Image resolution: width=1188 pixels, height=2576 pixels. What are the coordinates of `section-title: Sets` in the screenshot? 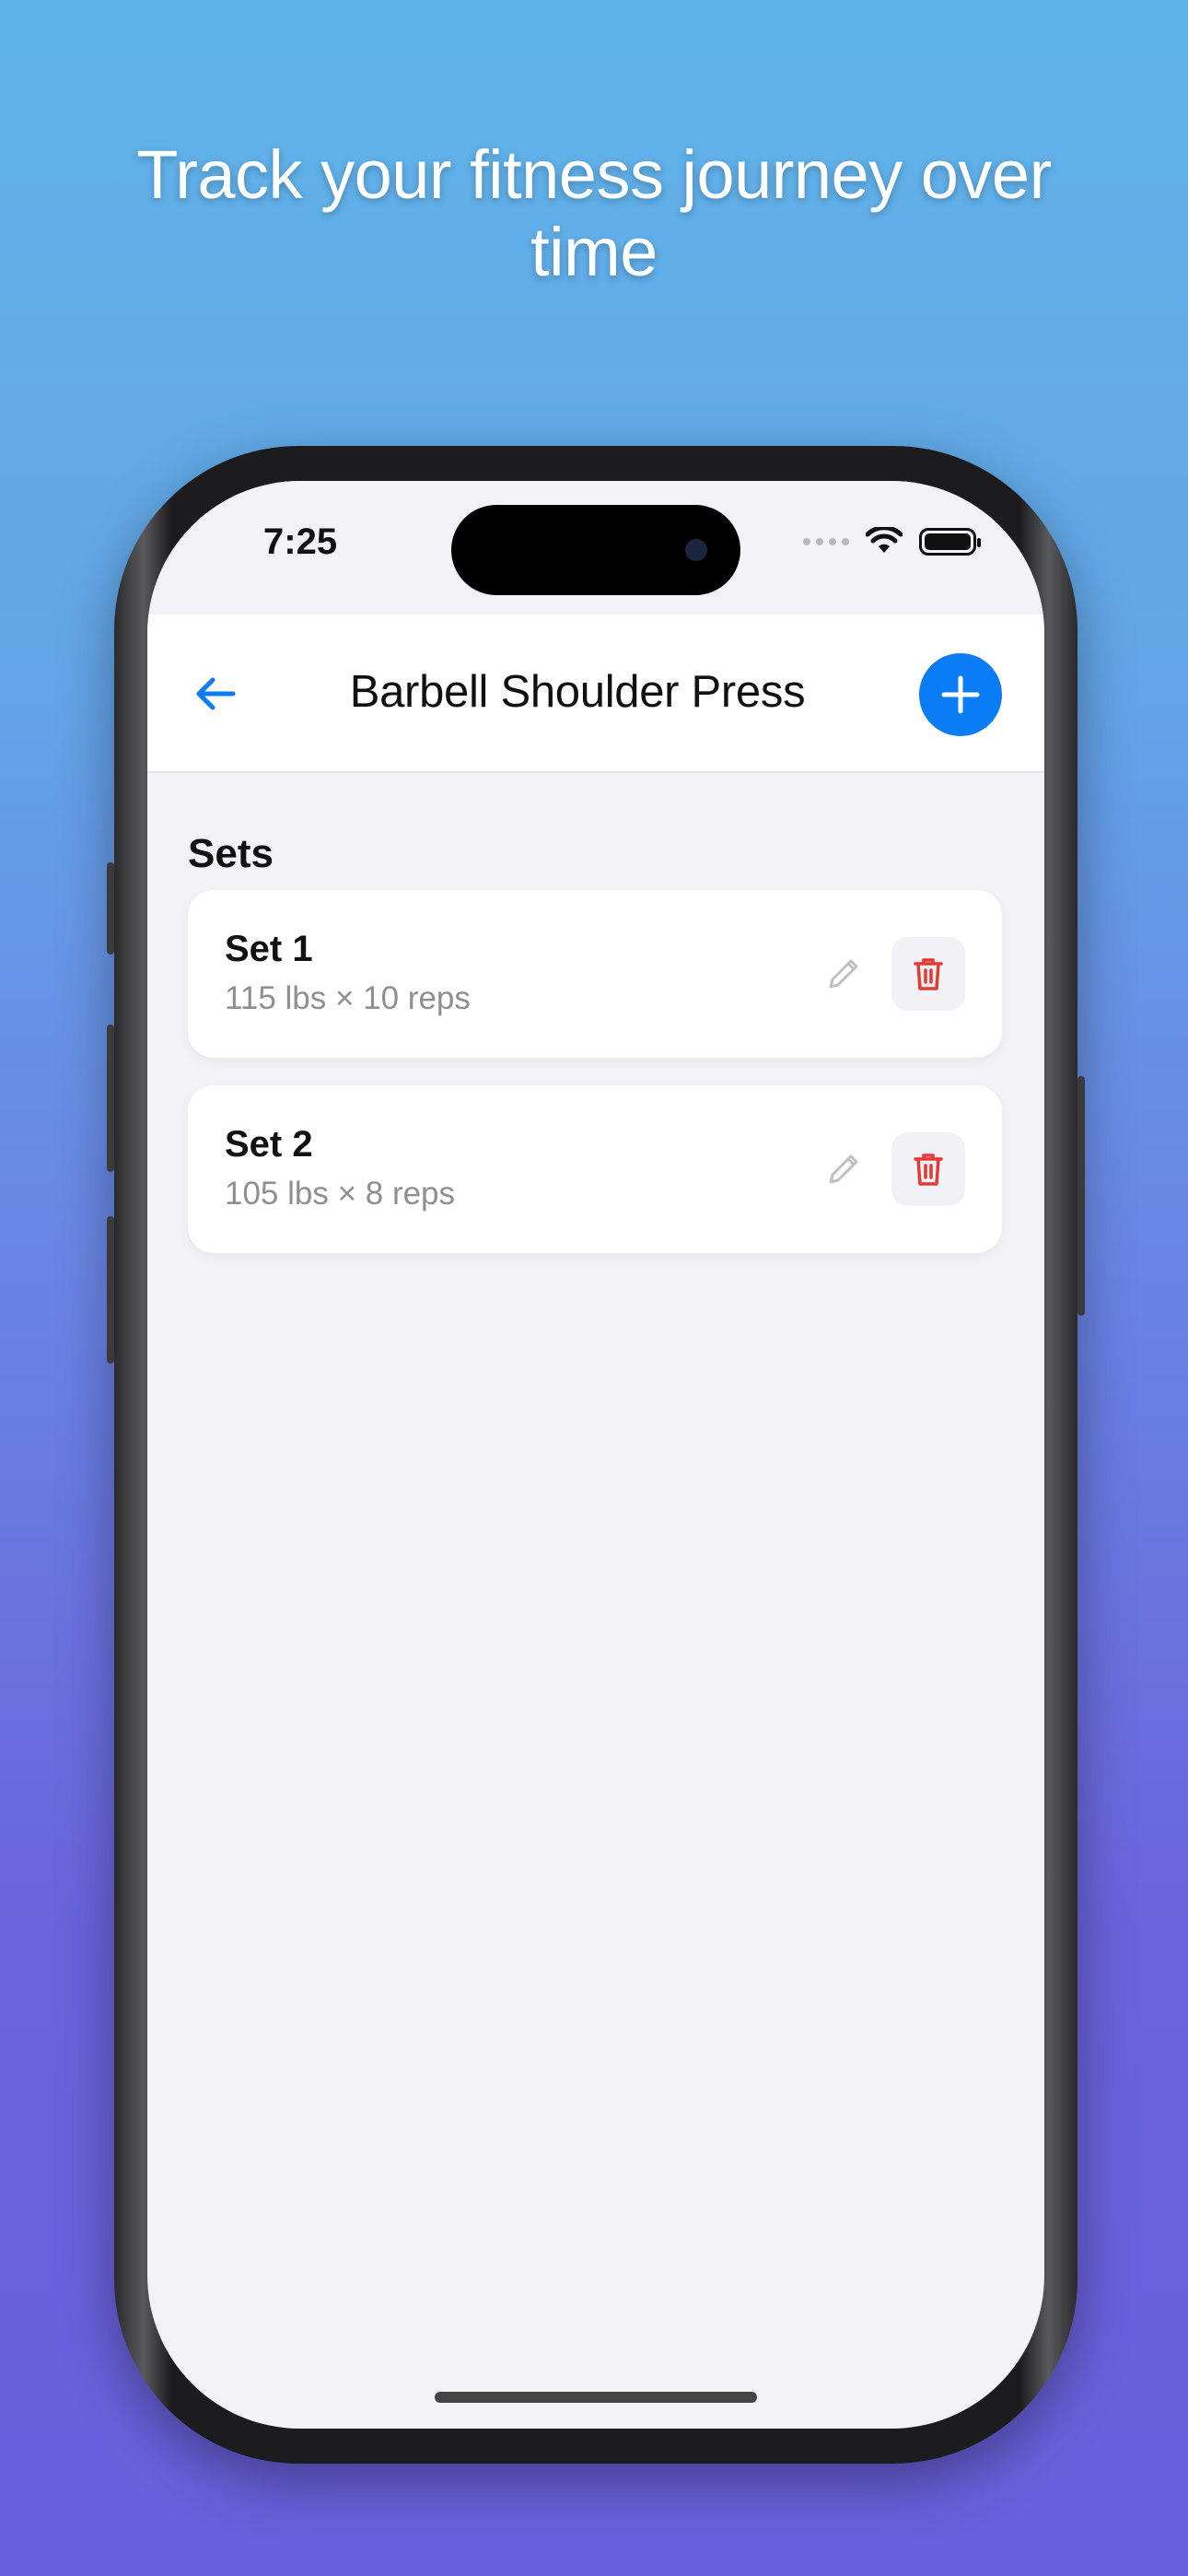 It's located at (231, 853).